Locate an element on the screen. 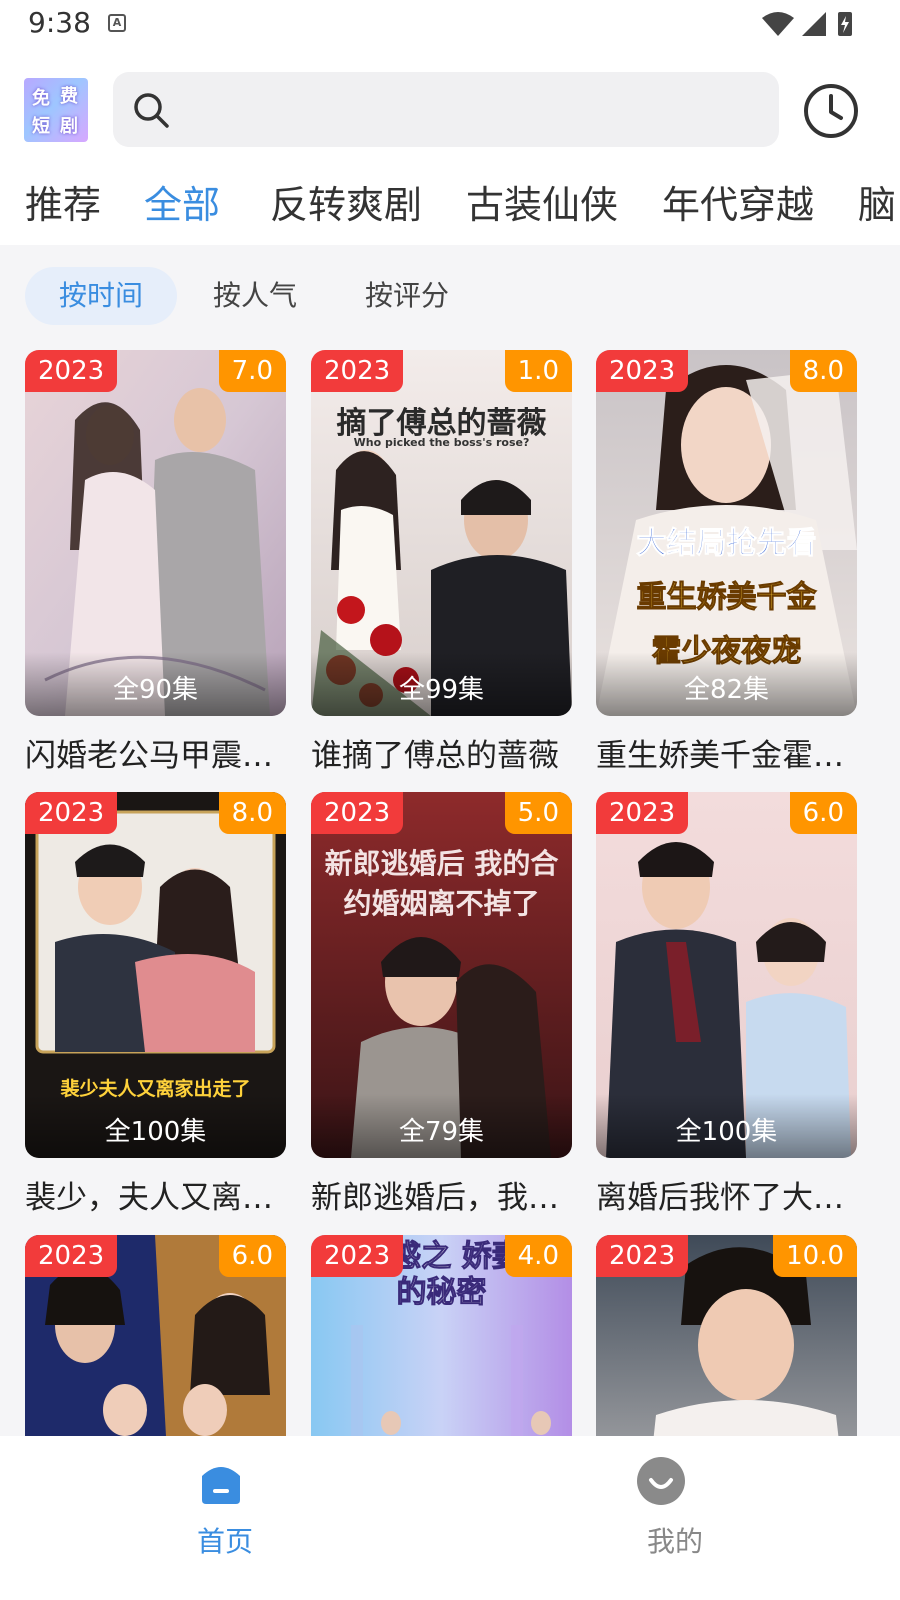 This screenshot has height=1600, width=900. nav-home: 首页 is located at coordinates (225, 1518).